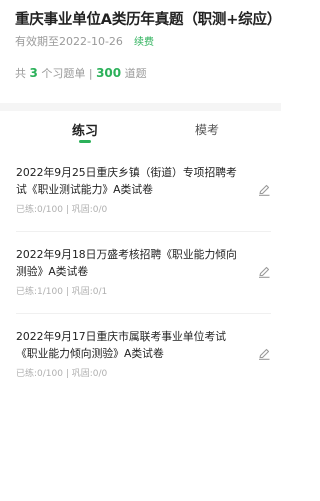 Image resolution: width=320 pixels, height=501 pixels. What do you see at coordinates (67, 73) in the screenshot?
I see `set-suffix: 个习题单 |` at bounding box center [67, 73].